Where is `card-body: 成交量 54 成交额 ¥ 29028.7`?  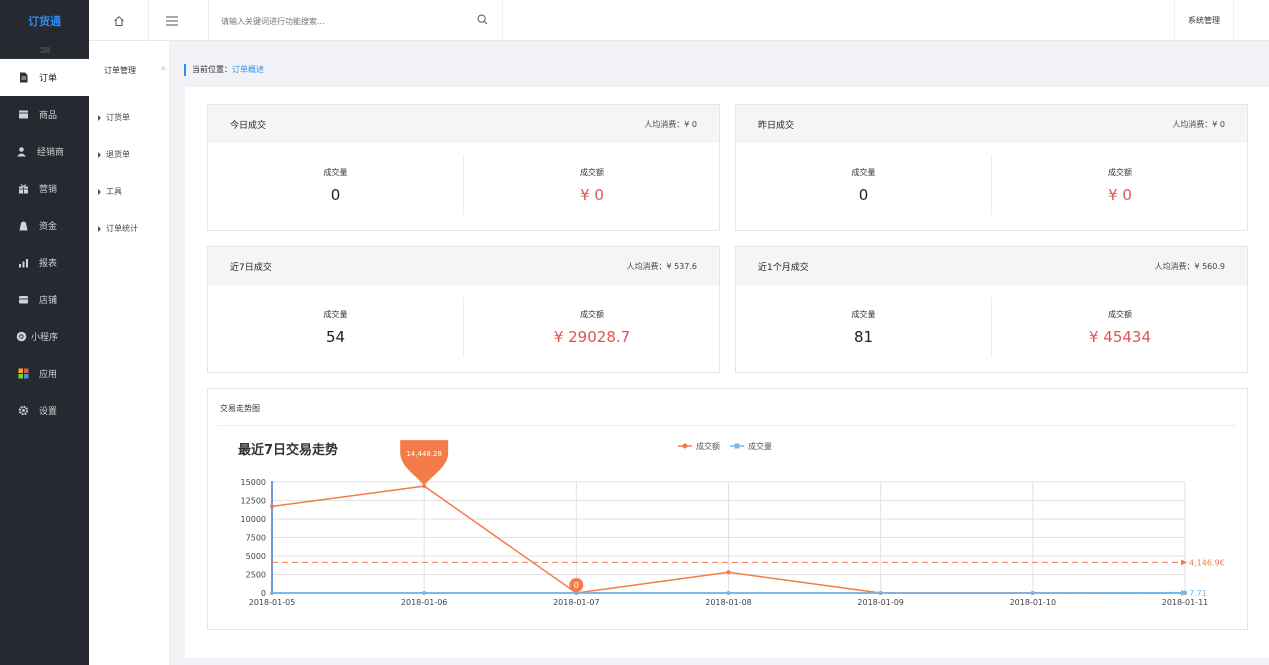 card-body: 成交量 54 成交额 ¥ 29028.7 is located at coordinates (463, 327).